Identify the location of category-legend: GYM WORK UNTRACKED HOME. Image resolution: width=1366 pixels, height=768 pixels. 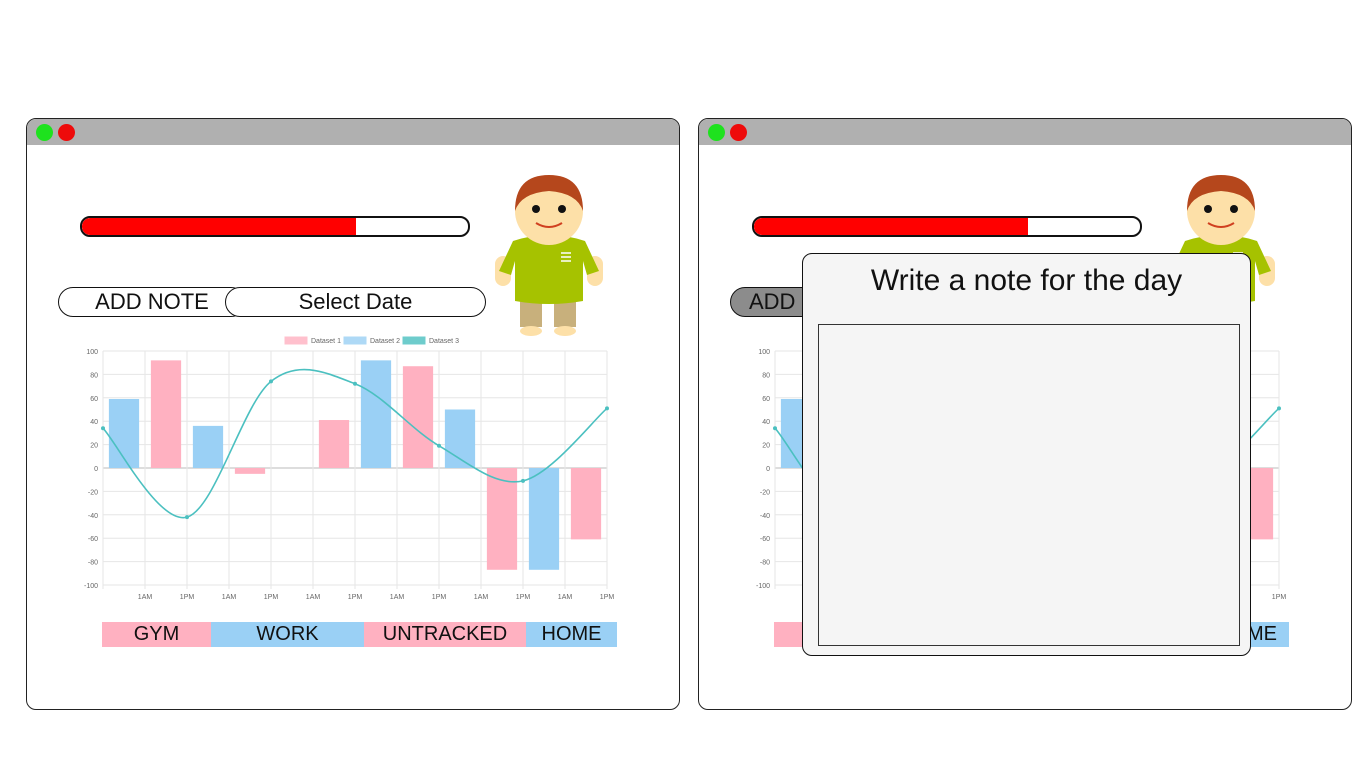
(359, 634).